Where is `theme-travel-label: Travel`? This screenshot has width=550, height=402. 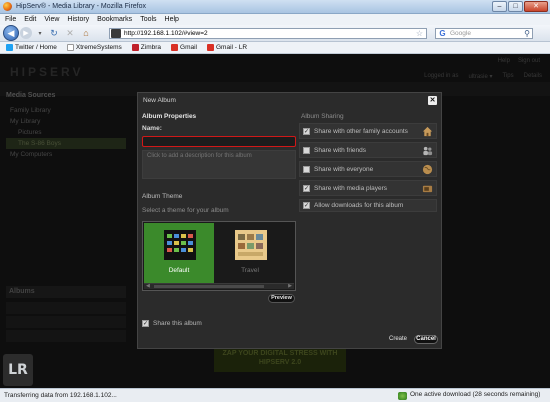
theme-travel-label: Travel is located at coordinates (250, 270).